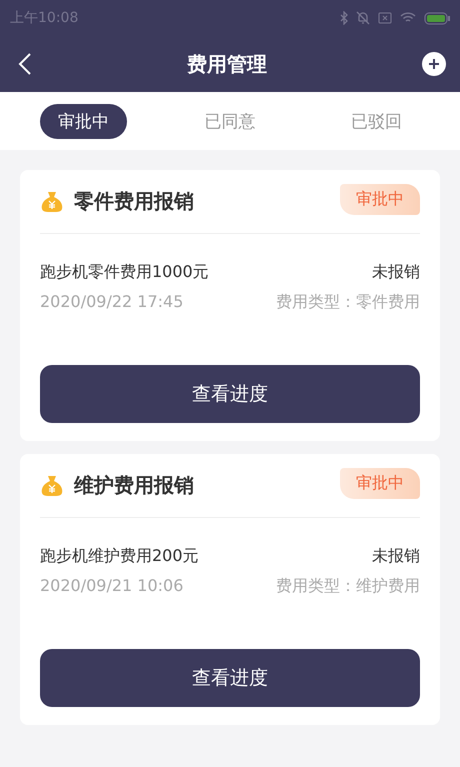 The height and width of the screenshot is (767, 460). I want to click on expense-date: 2020/09/22 17:45, so click(112, 302).